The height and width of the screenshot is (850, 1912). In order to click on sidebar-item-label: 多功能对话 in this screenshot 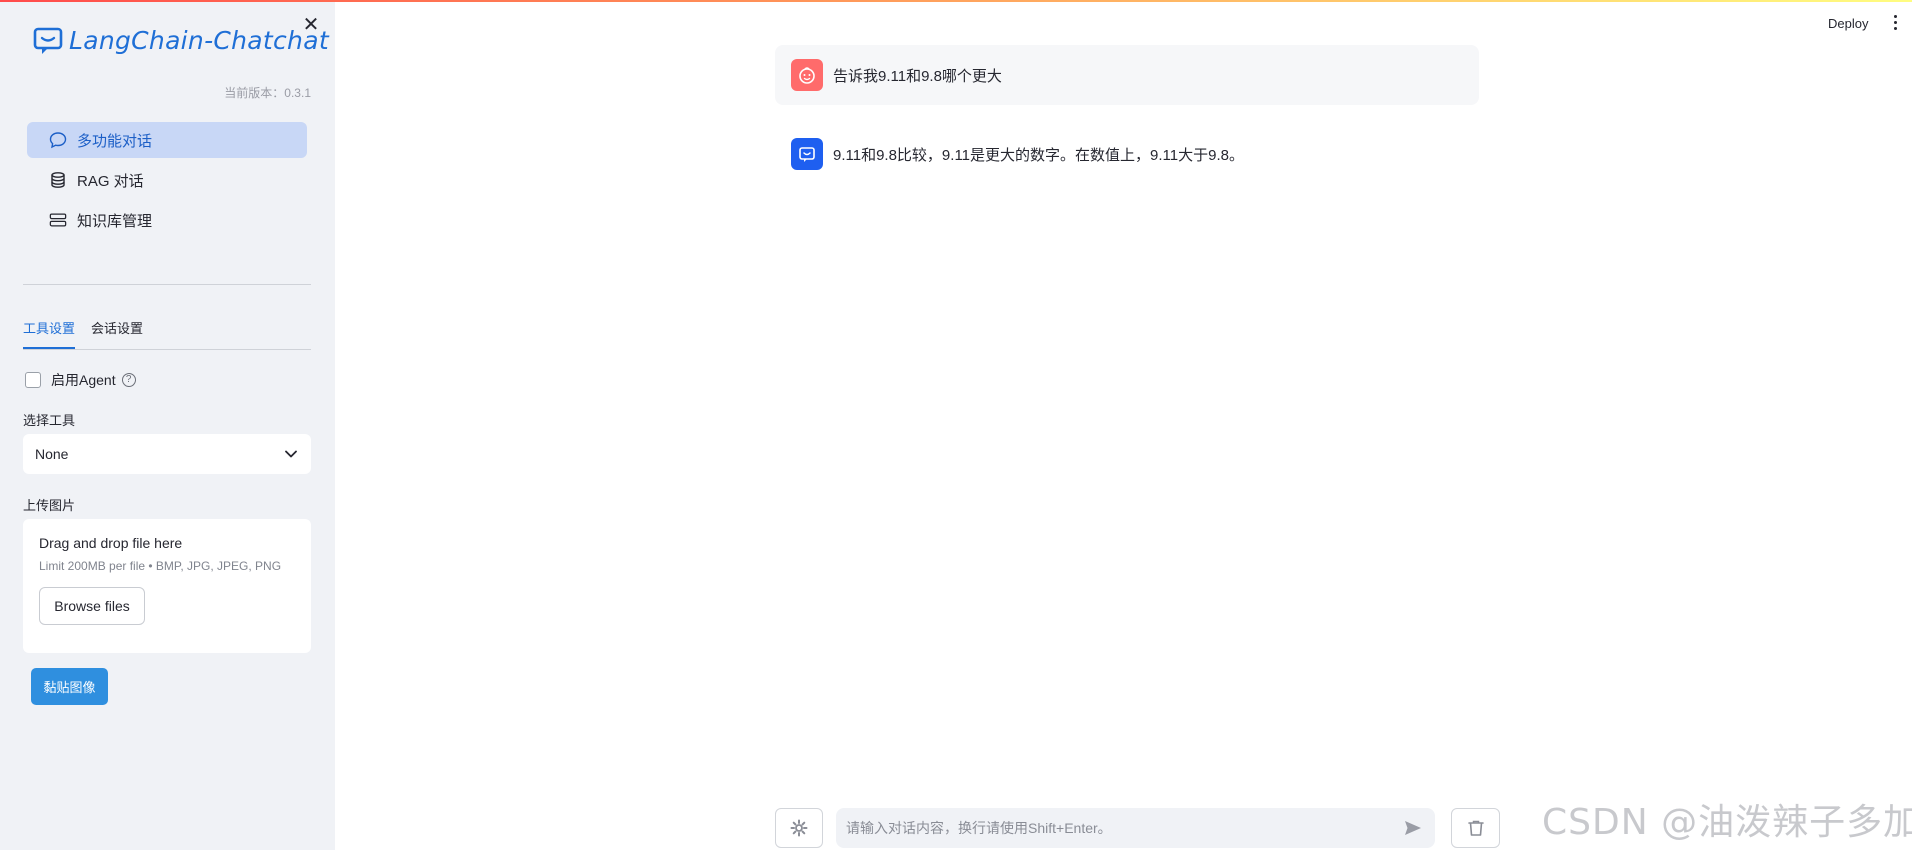, I will do `click(115, 141)`.